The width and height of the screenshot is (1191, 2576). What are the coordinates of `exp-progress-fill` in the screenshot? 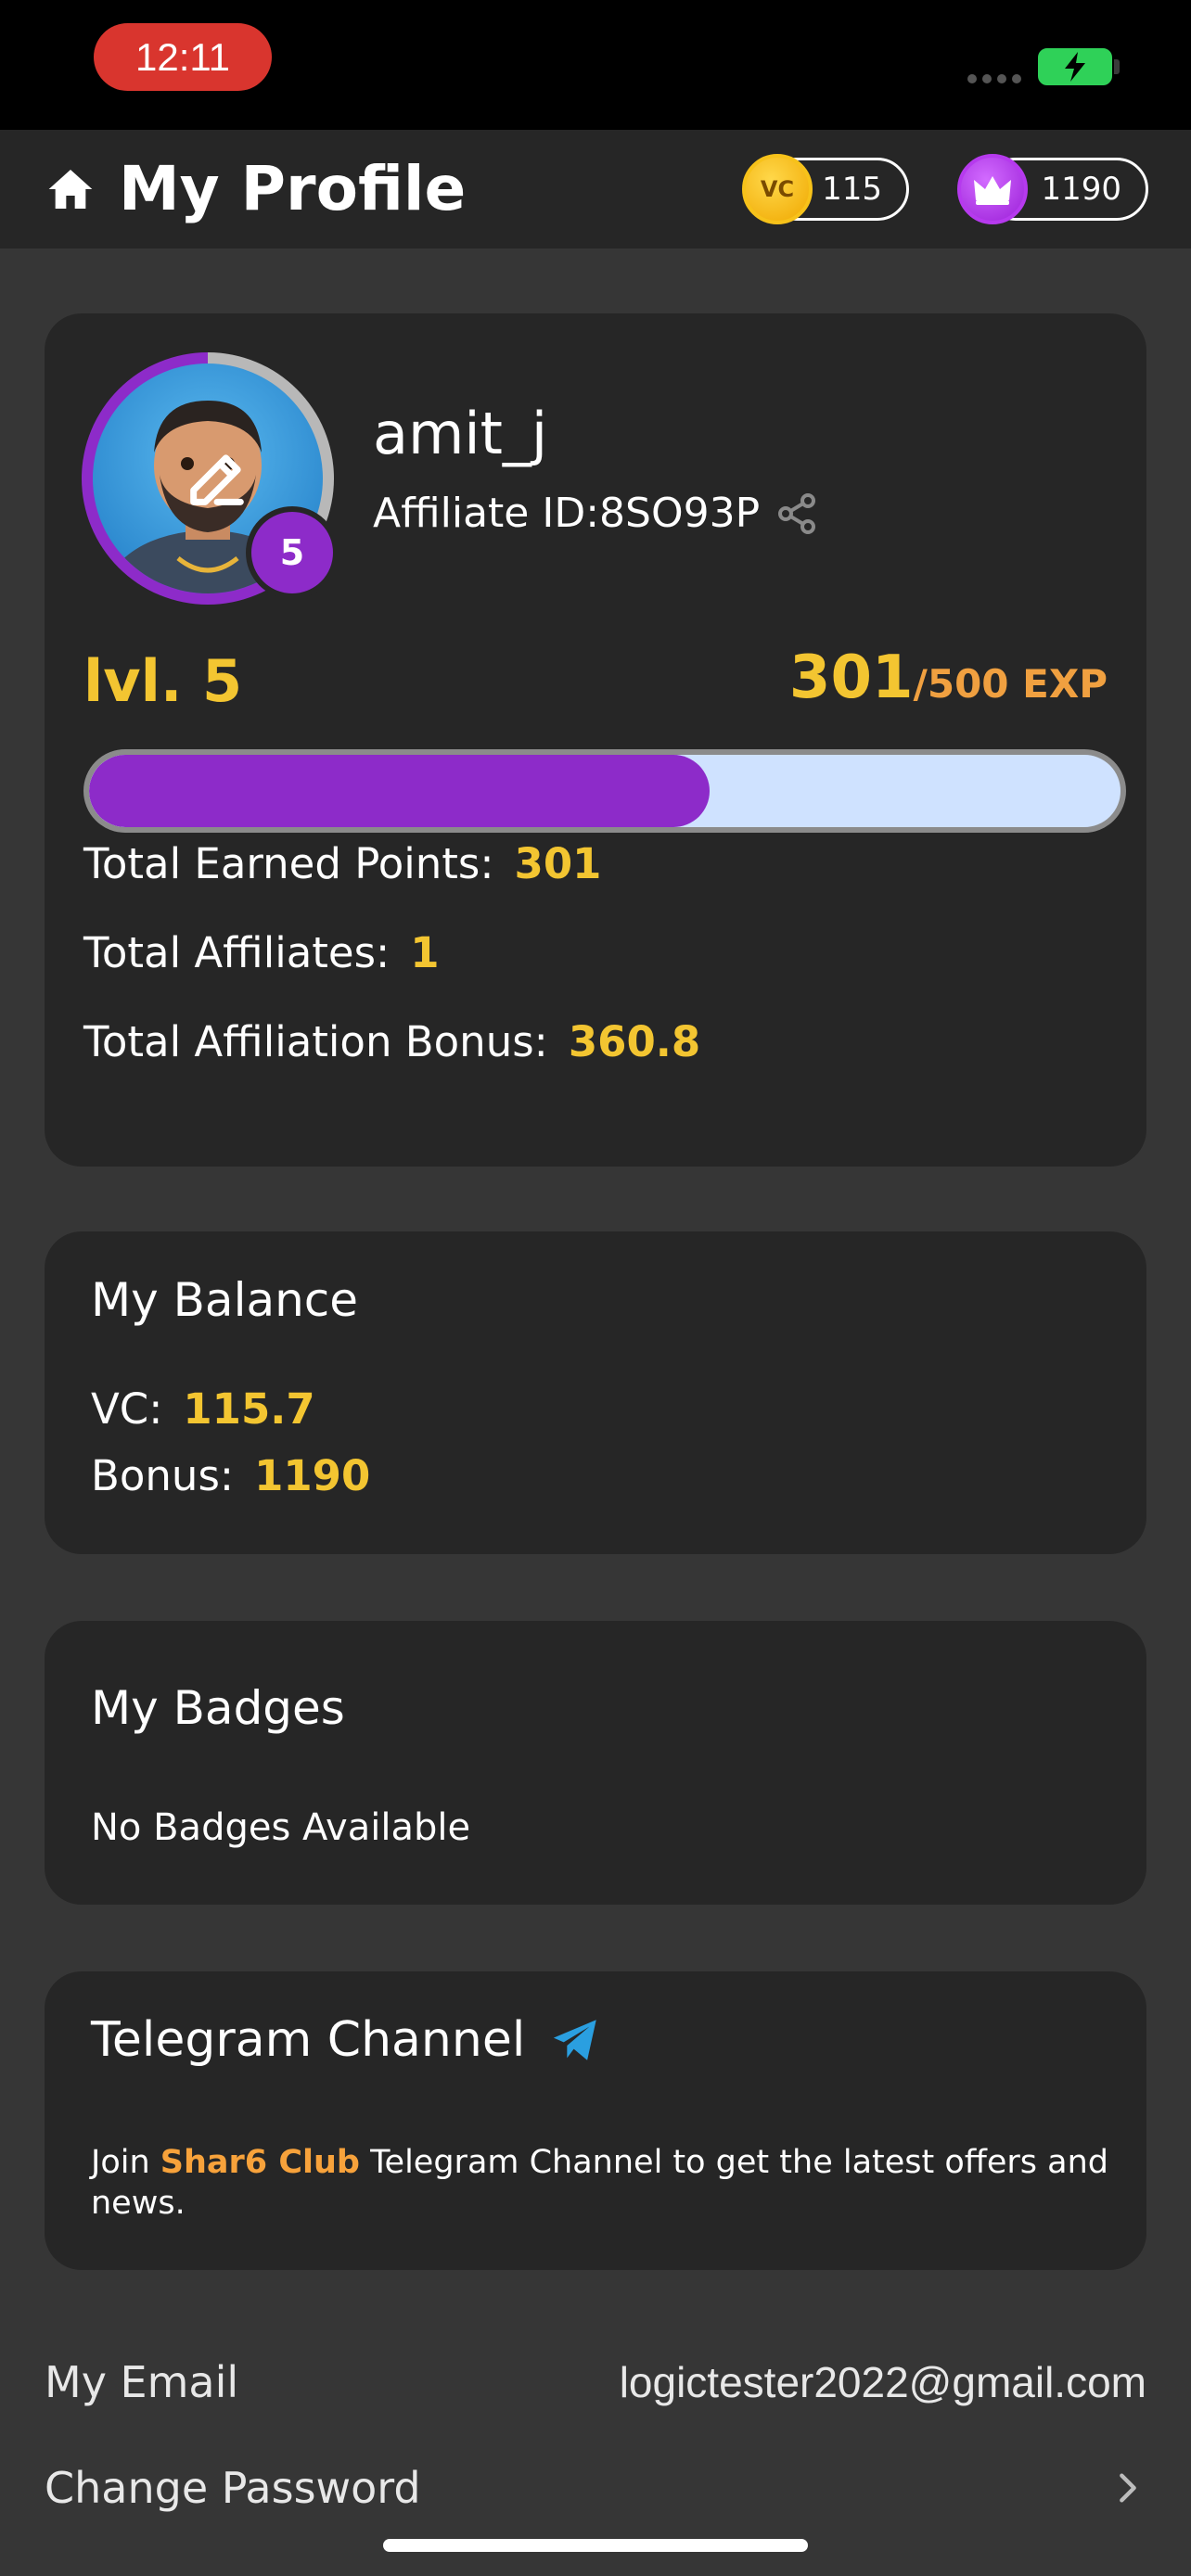 It's located at (400, 791).